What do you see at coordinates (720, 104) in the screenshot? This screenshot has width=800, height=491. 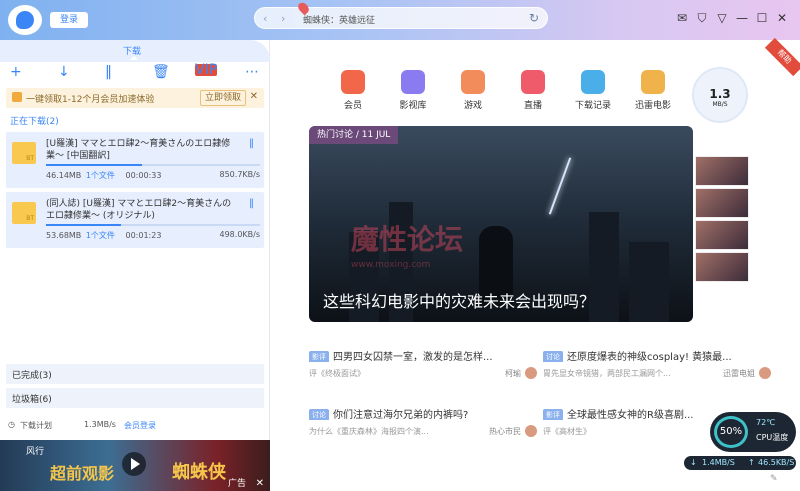 I see `speed-unit: MB/S` at bounding box center [720, 104].